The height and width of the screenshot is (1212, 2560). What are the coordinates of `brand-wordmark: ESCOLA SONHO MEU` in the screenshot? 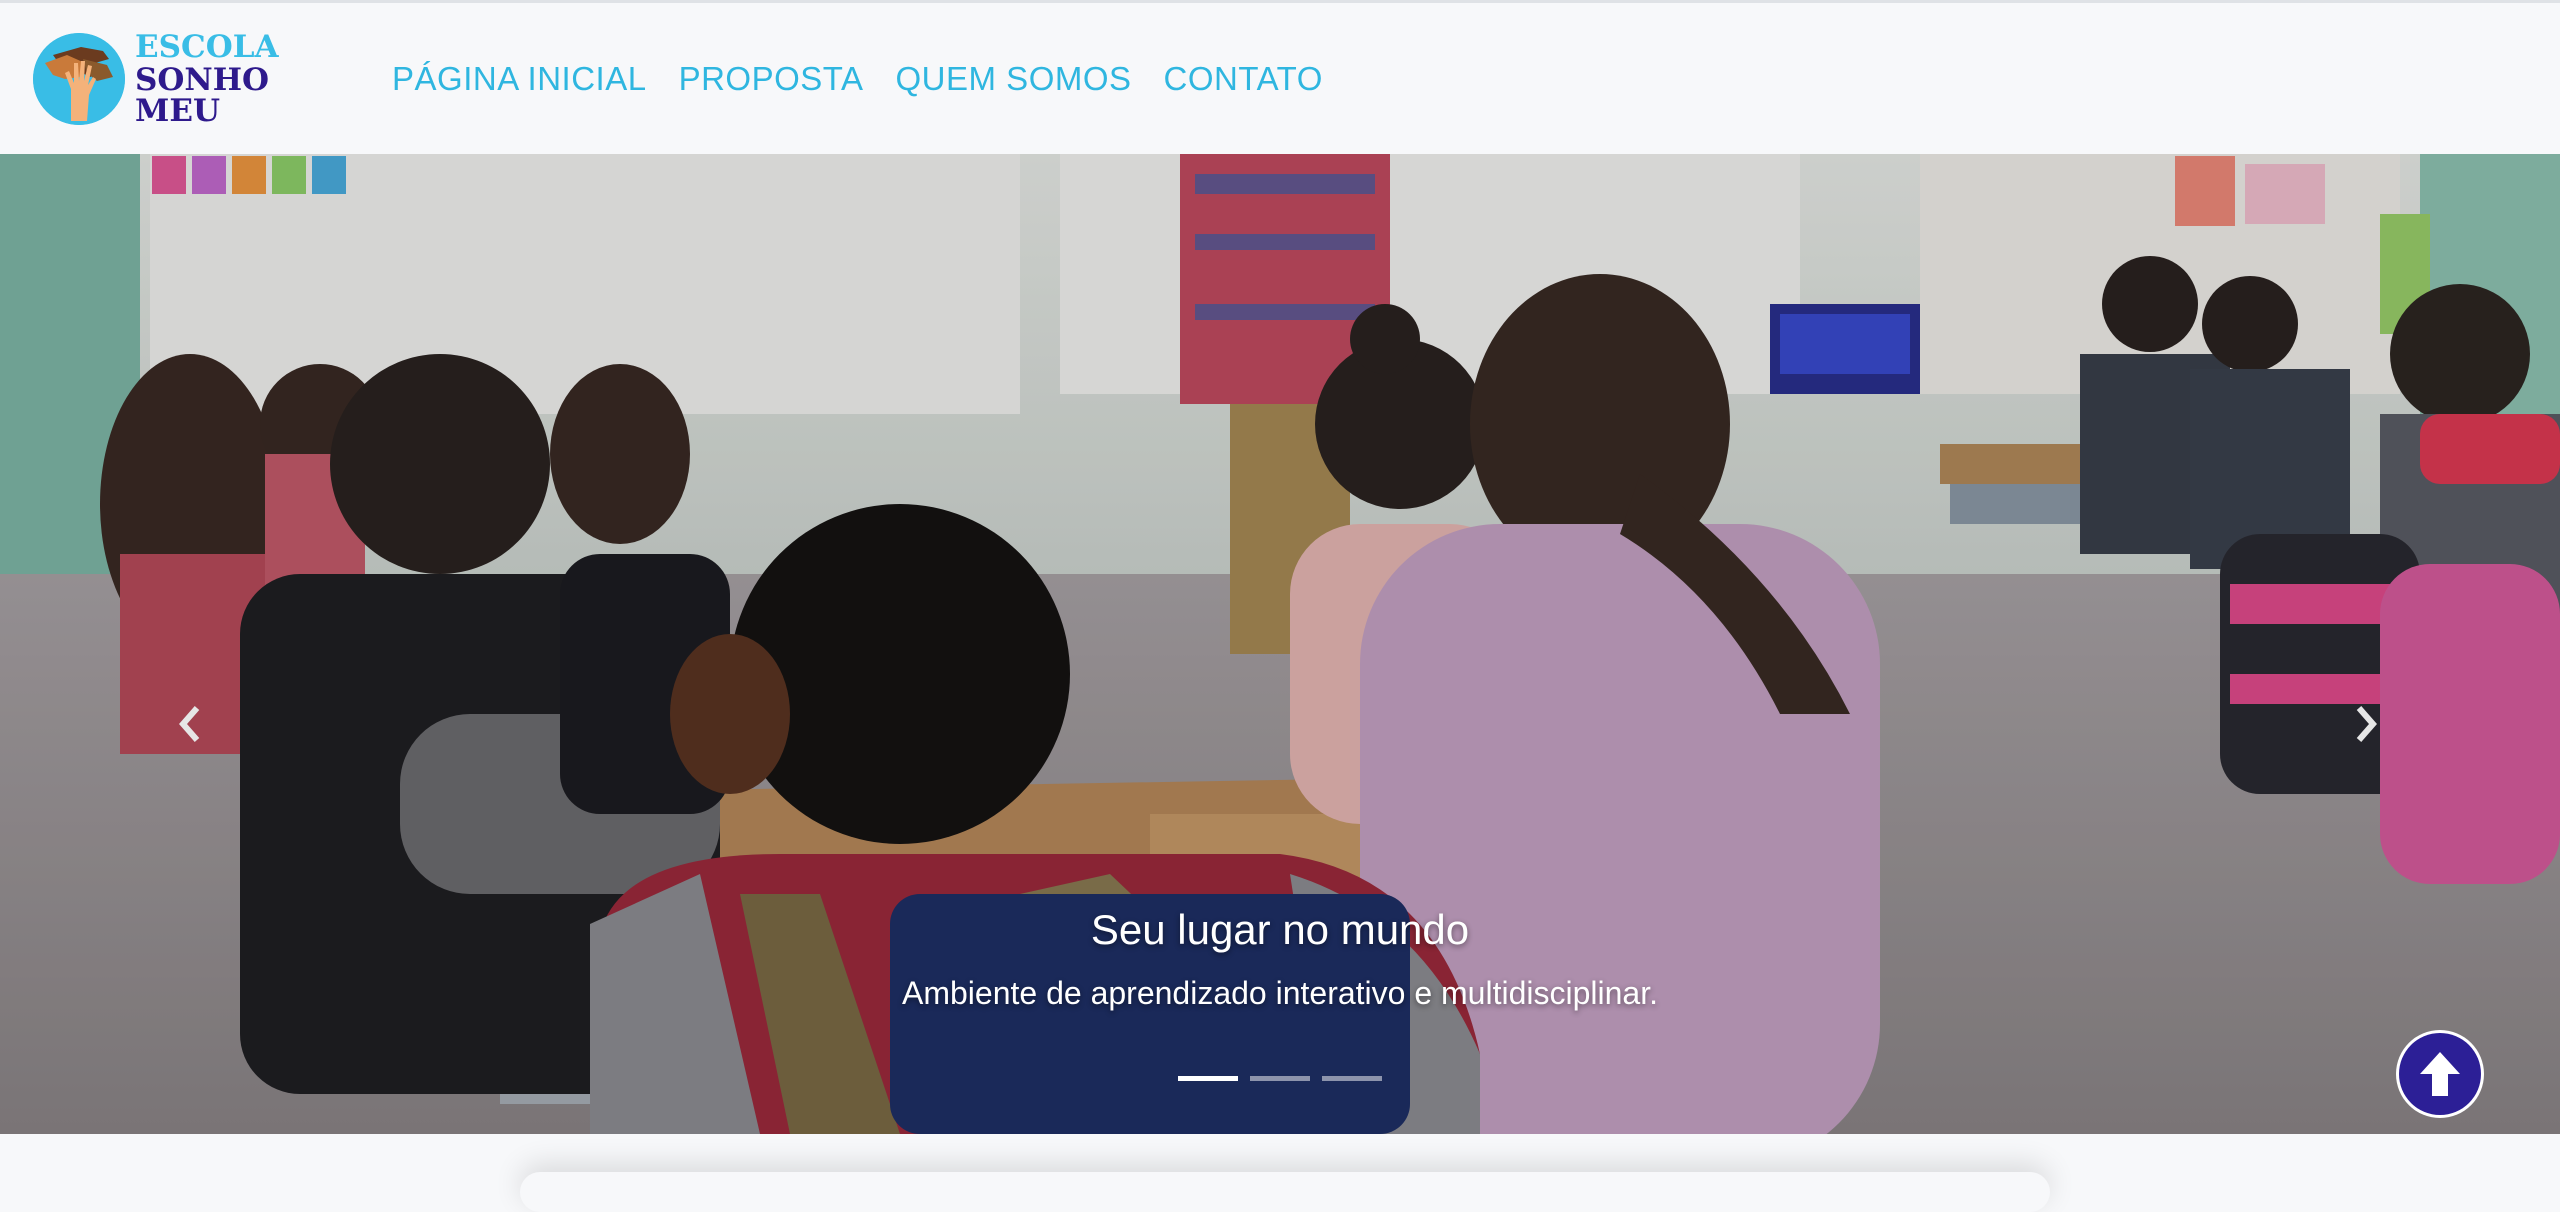 It's located at (239, 78).